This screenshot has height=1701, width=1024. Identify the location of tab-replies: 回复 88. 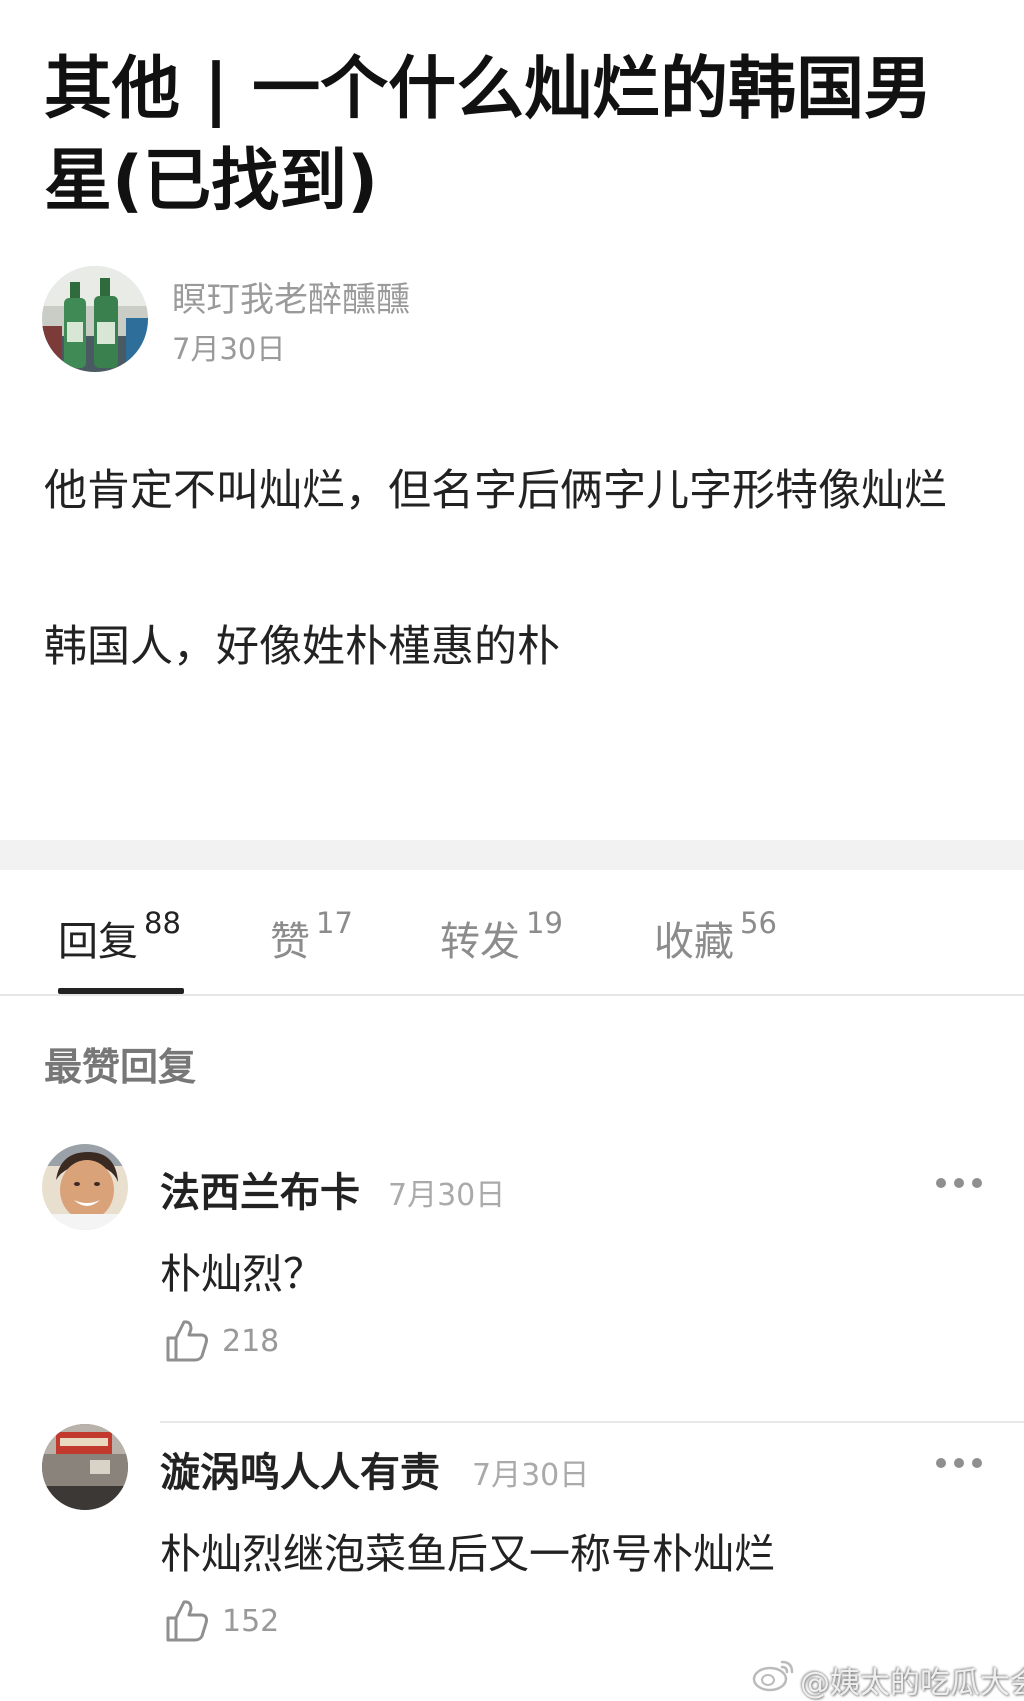
(119, 936).